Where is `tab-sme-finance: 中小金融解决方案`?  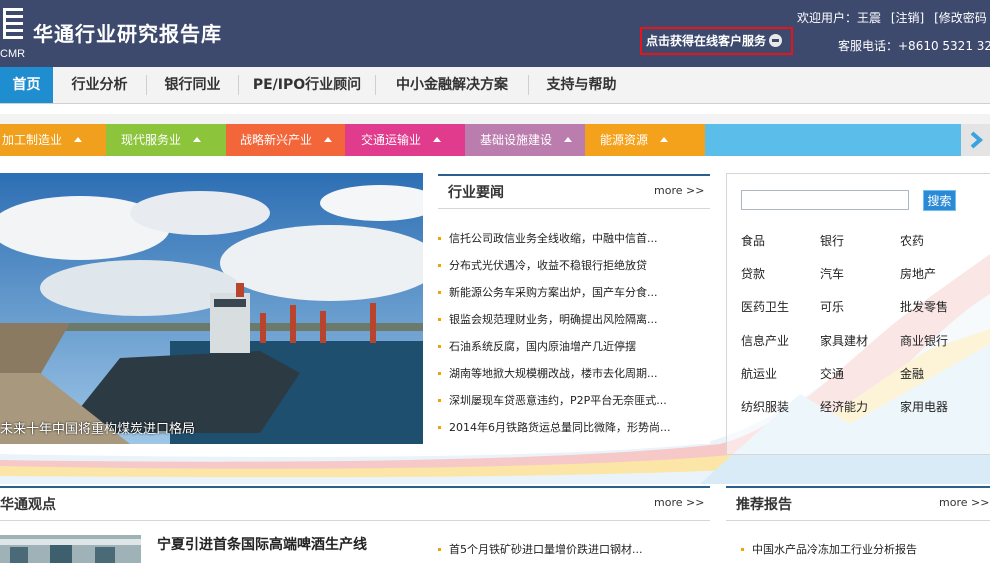 tab-sme-finance: 中小金融解决方案 is located at coordinates (452, 85).